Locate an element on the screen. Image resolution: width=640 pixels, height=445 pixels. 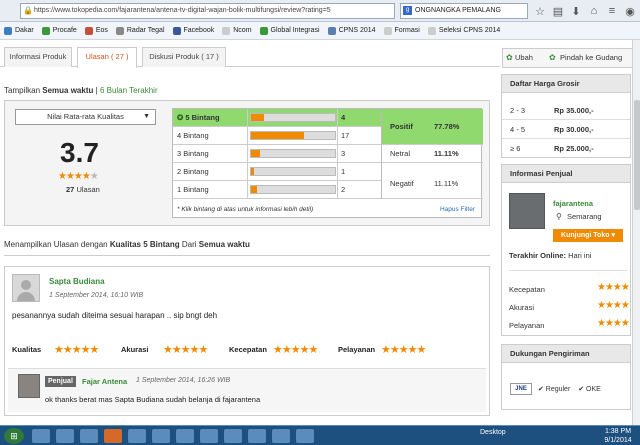
filter-6-bulan: 6 Bulan Terakhir is located at coordinates (129, 90).